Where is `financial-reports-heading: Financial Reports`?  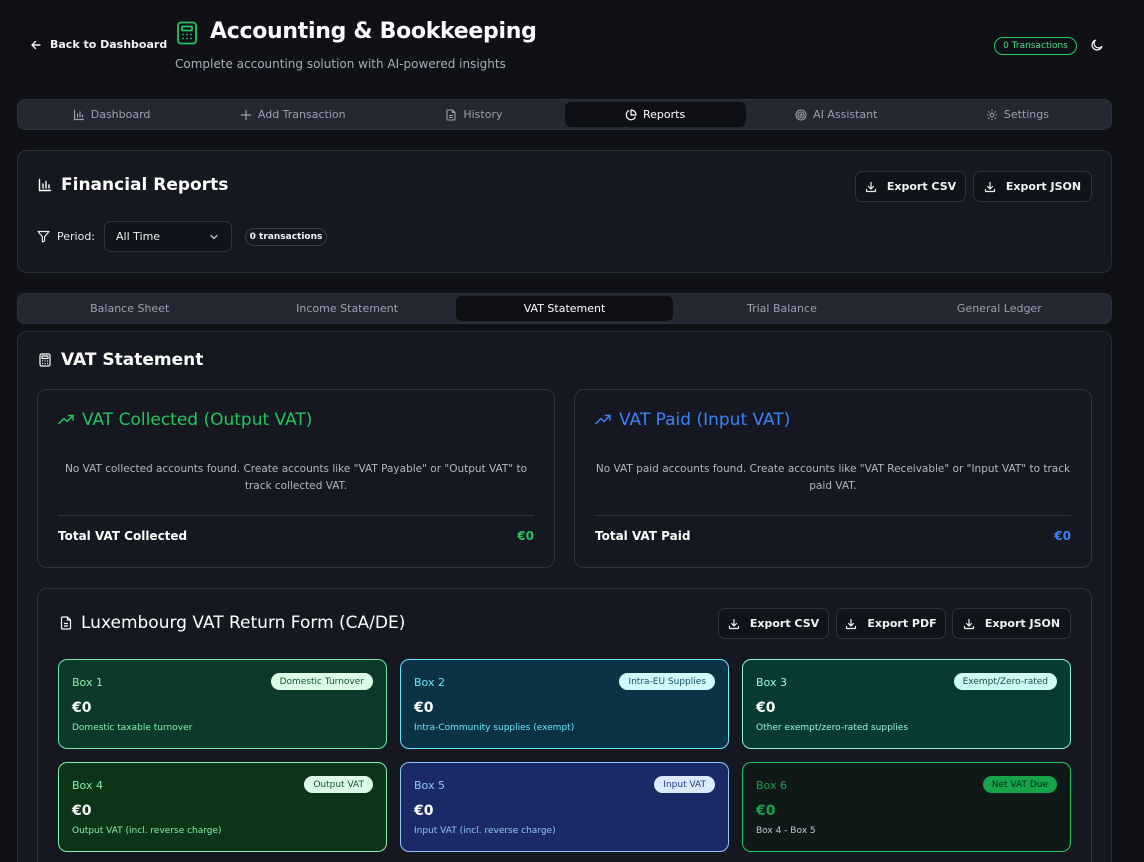 financial-reports-heading: Financial Reports is located at coordinates (133, 185).